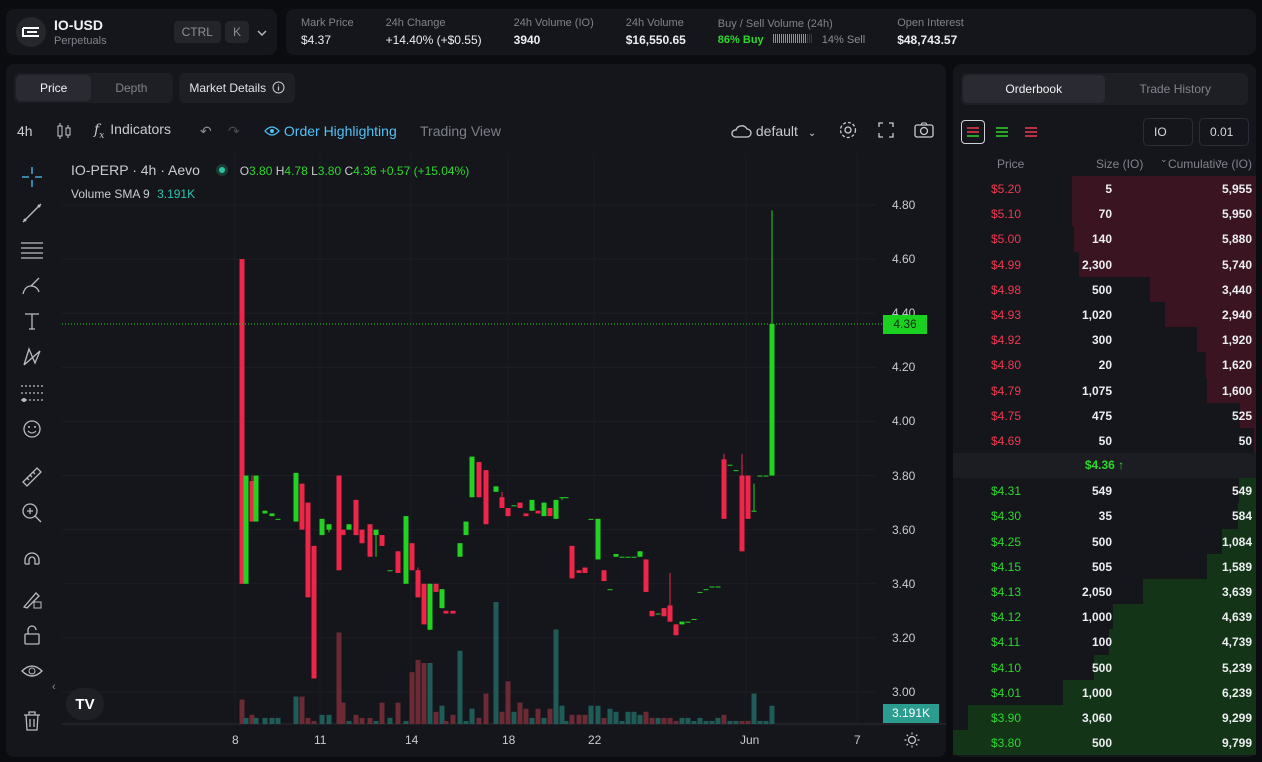 The width and height of the screenshot is (1262, 762). Describe the element at coordinates (32, 563) in the screenshot. I see `magnet-icon` at that location.